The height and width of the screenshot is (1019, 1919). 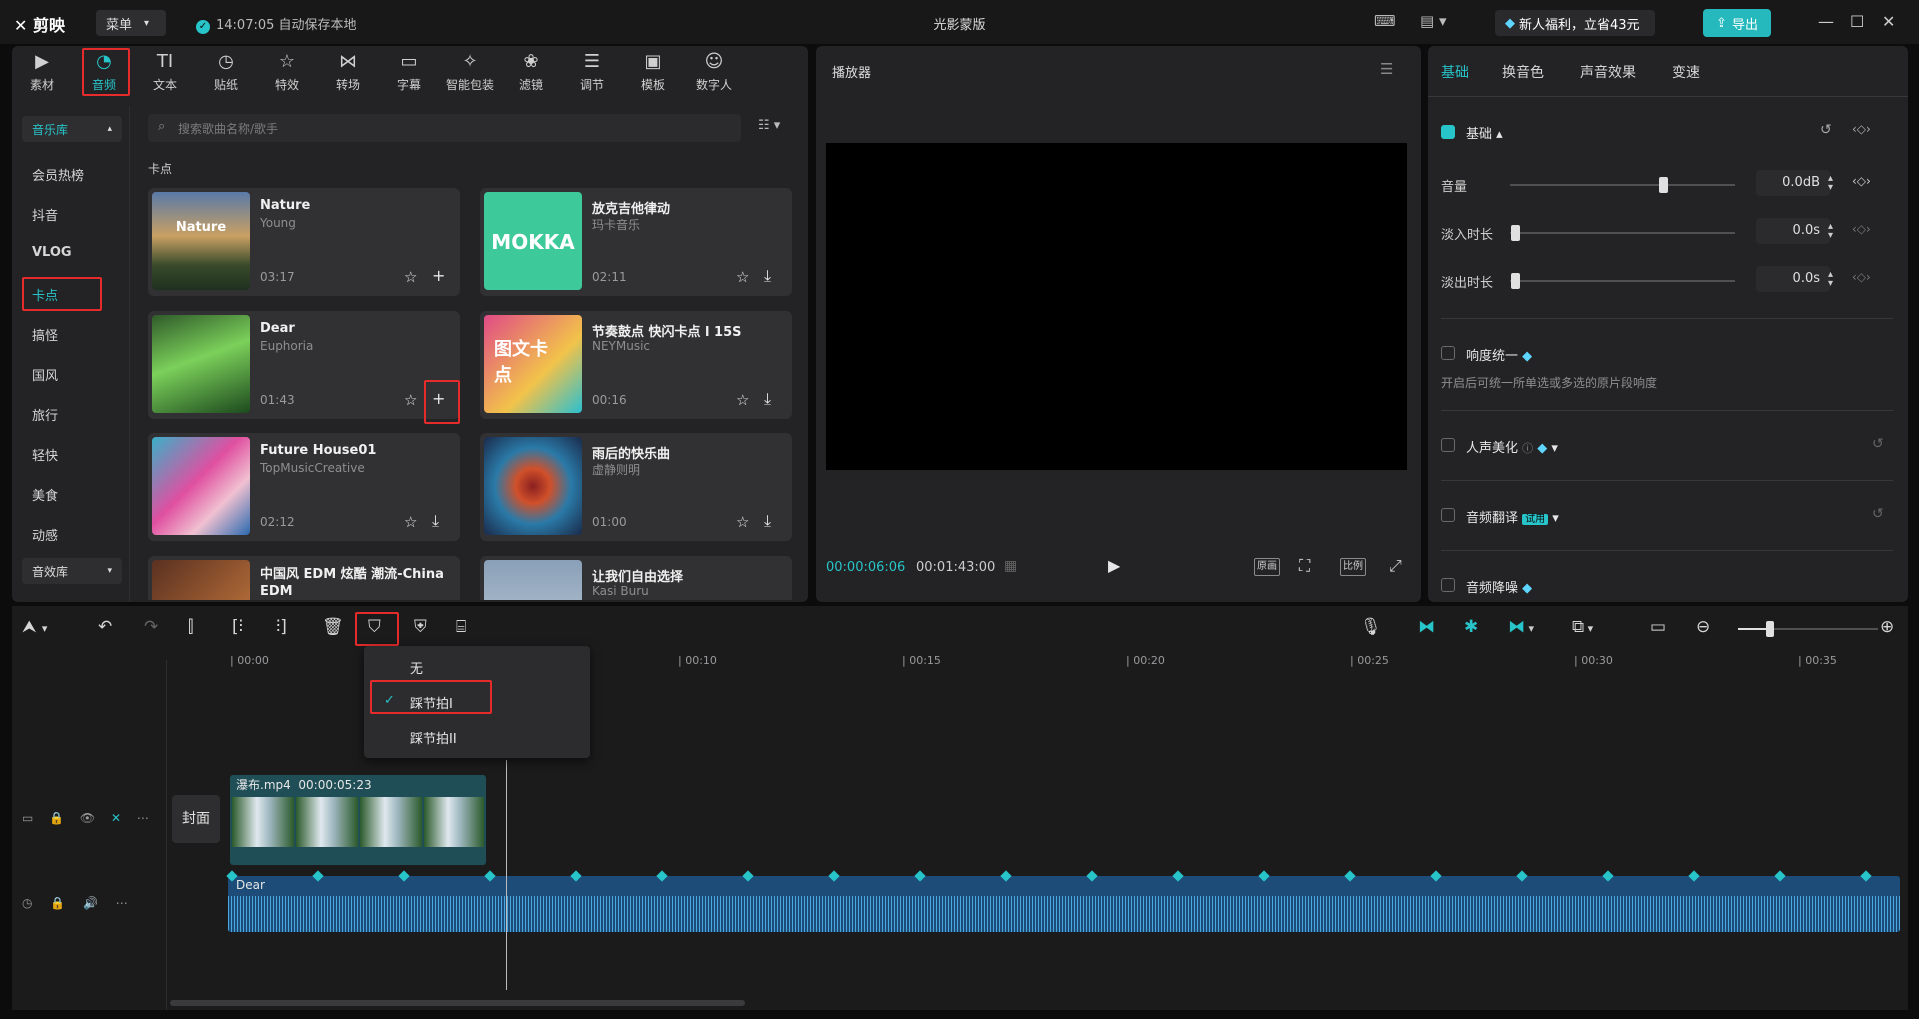 What do you see at coordinates (1448, 585) in the screenshot?
I see `denoise-checkbox` at bounding box center [1448, 585].